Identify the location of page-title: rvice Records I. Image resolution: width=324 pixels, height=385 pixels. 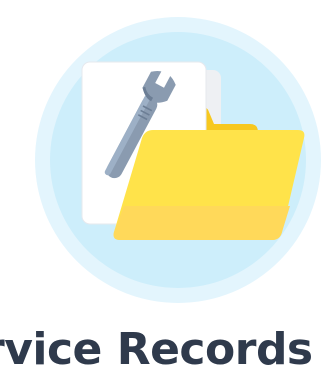
(162, 349).